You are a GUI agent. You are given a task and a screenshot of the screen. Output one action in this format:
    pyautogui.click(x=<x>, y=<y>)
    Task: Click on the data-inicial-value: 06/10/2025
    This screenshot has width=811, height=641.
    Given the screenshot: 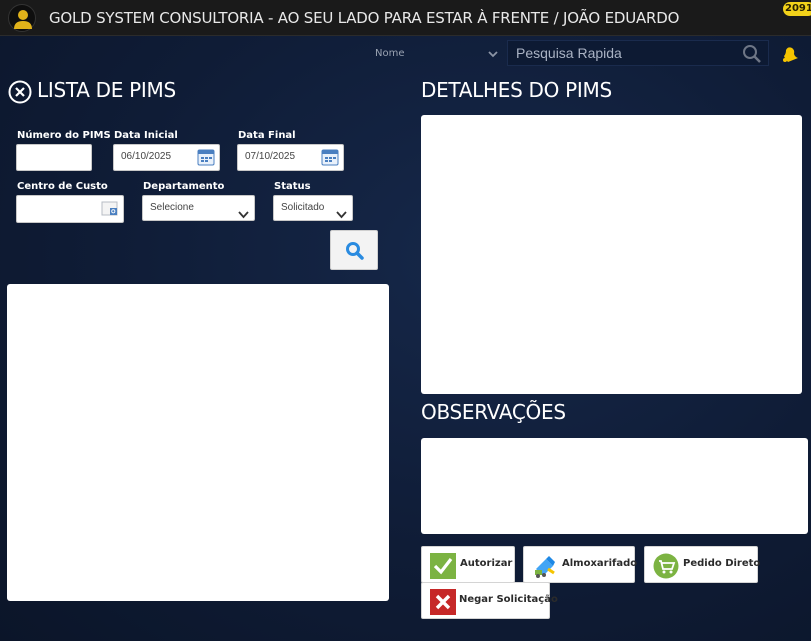 What is the action you would take?
    pyautogui.click(x=146, y=156)
    